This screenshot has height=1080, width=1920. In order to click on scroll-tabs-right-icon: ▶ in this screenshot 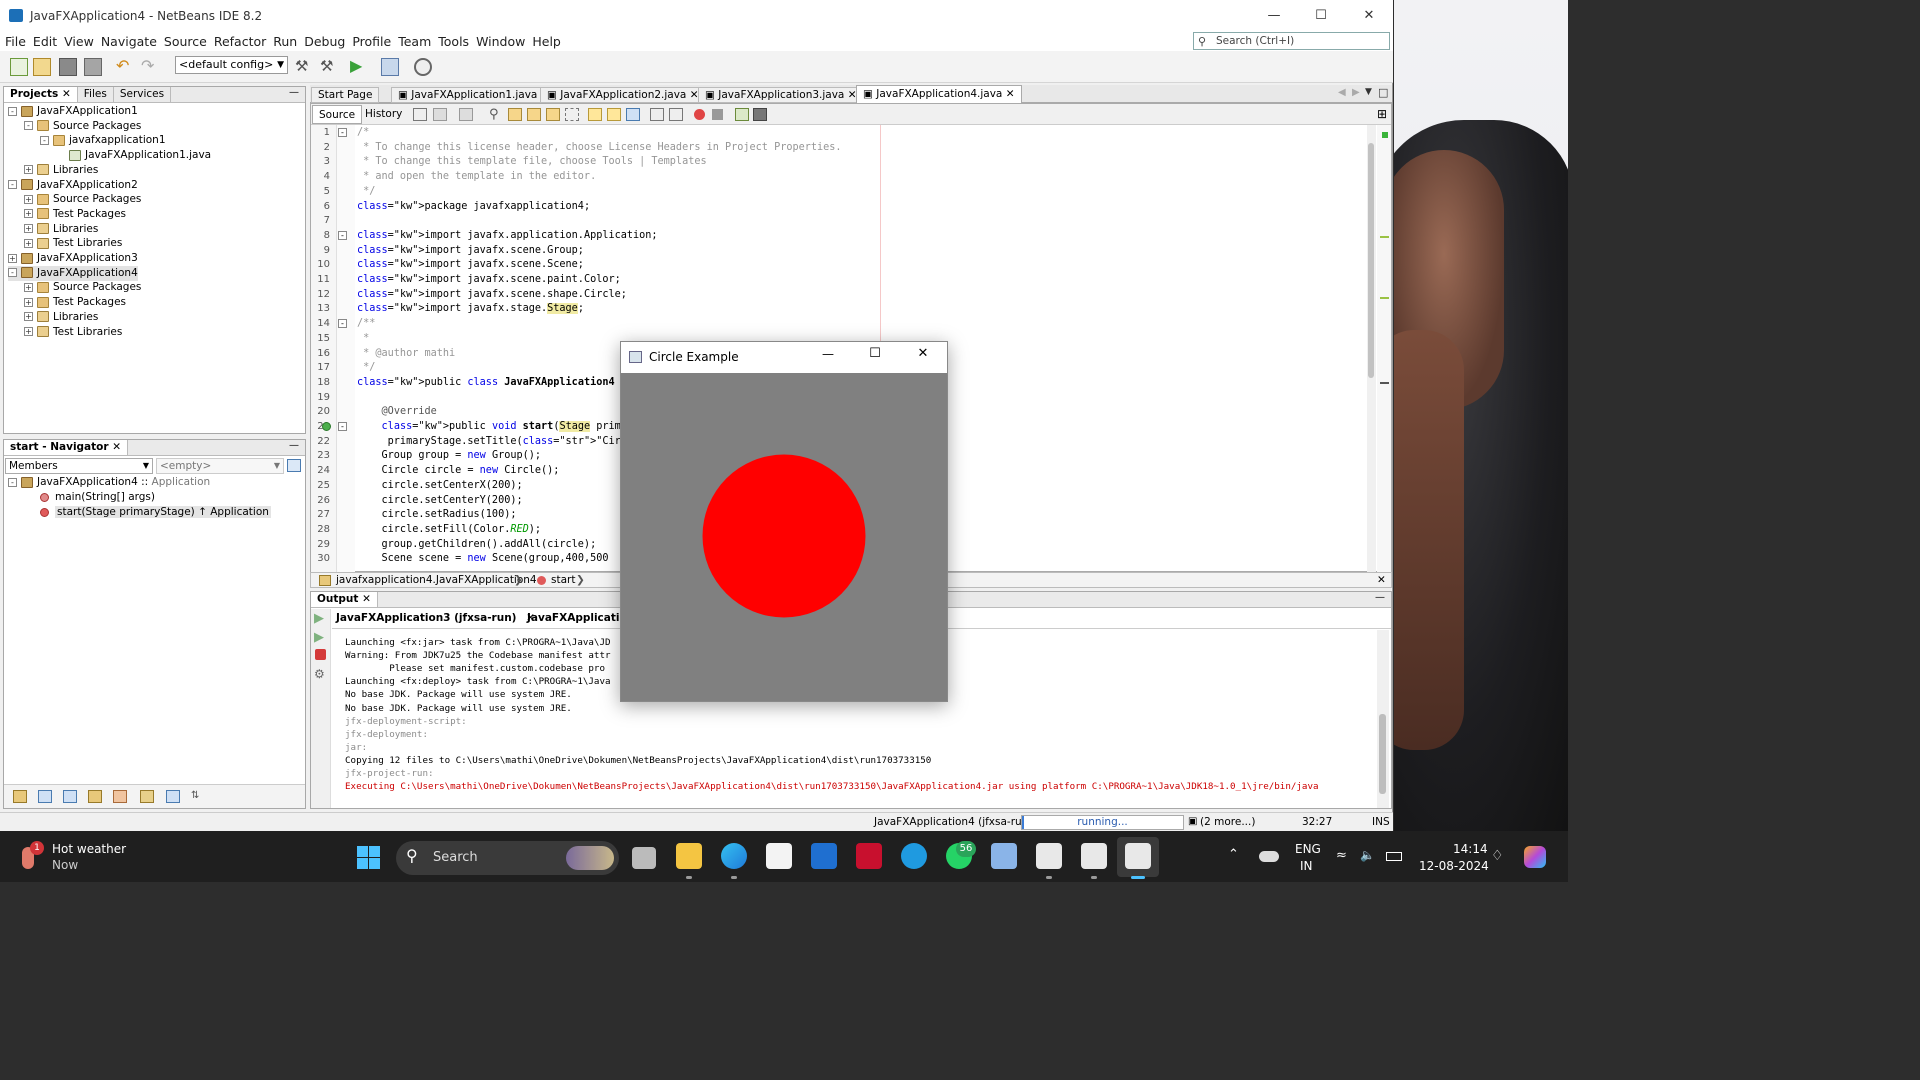, I will do `click(1356, 92)`.